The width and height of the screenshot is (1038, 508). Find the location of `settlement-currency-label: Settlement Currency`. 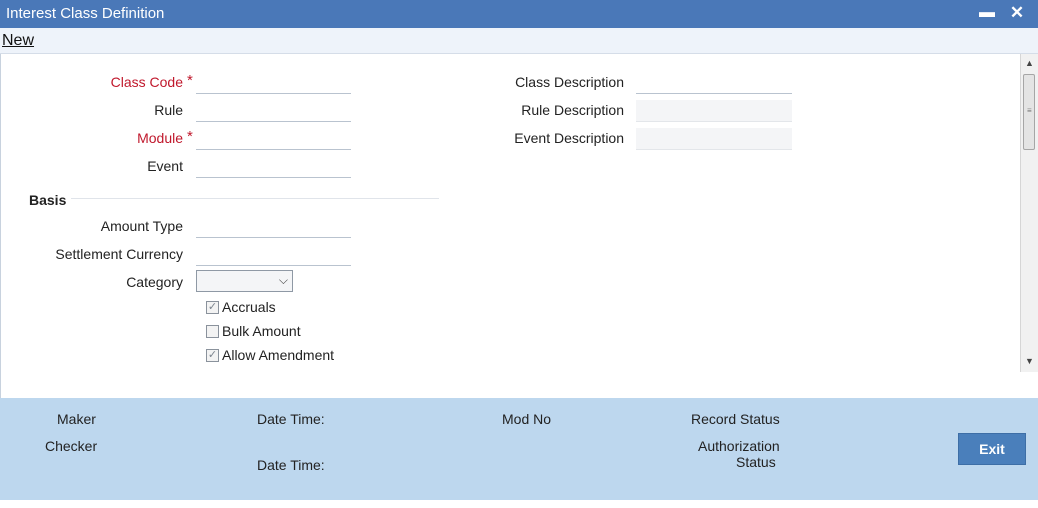

settlement-currency-label: Settlement Currency is located at coordinates (119, 254).